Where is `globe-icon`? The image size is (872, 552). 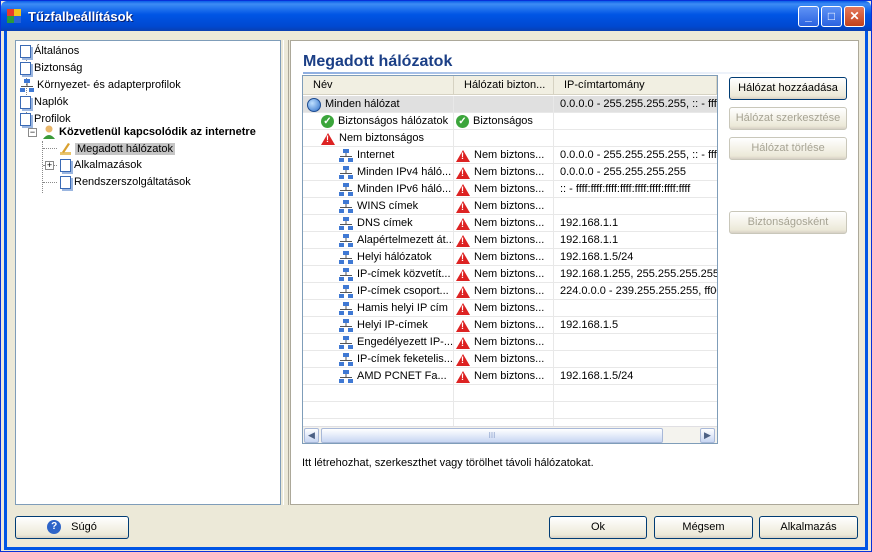
globe-icon is located at coordinates (314, 104).